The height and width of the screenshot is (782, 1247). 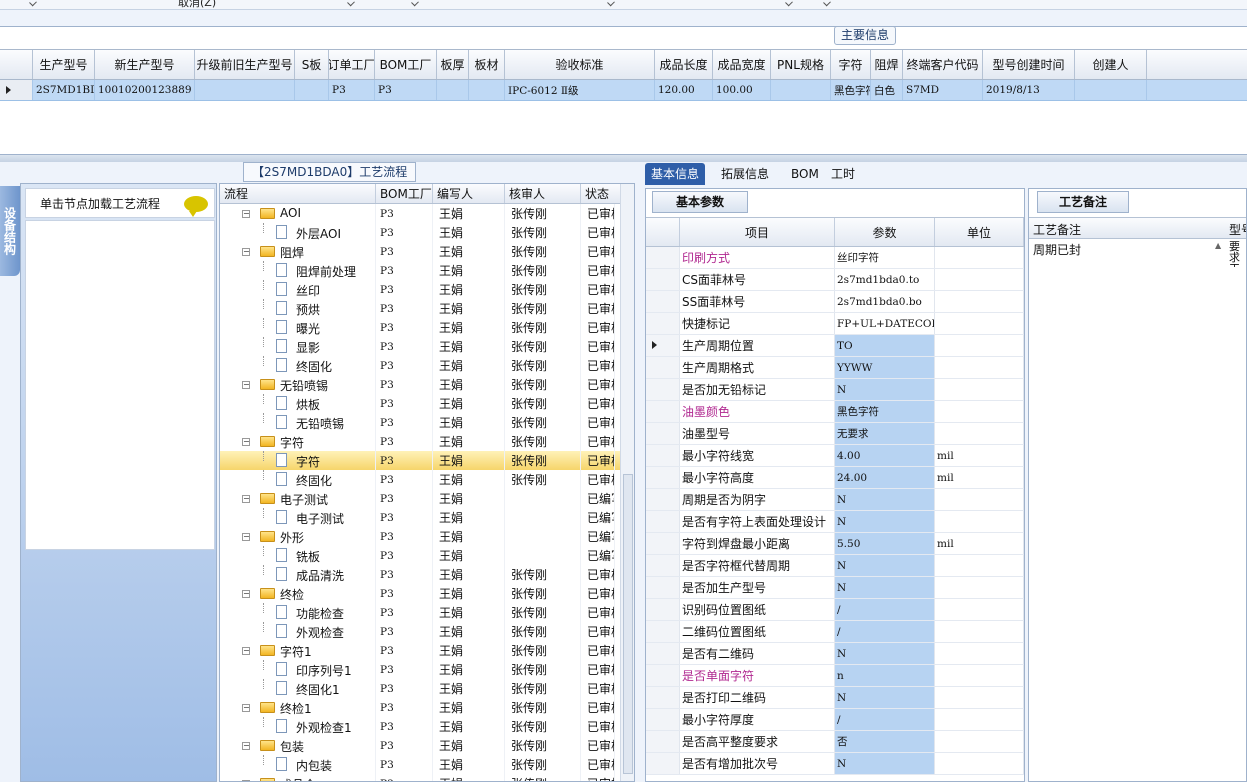 What do you see at coordinates (742, 64) in the screenshot?
I see `header-col: 成品宽度` at bounding box center [742, 64].